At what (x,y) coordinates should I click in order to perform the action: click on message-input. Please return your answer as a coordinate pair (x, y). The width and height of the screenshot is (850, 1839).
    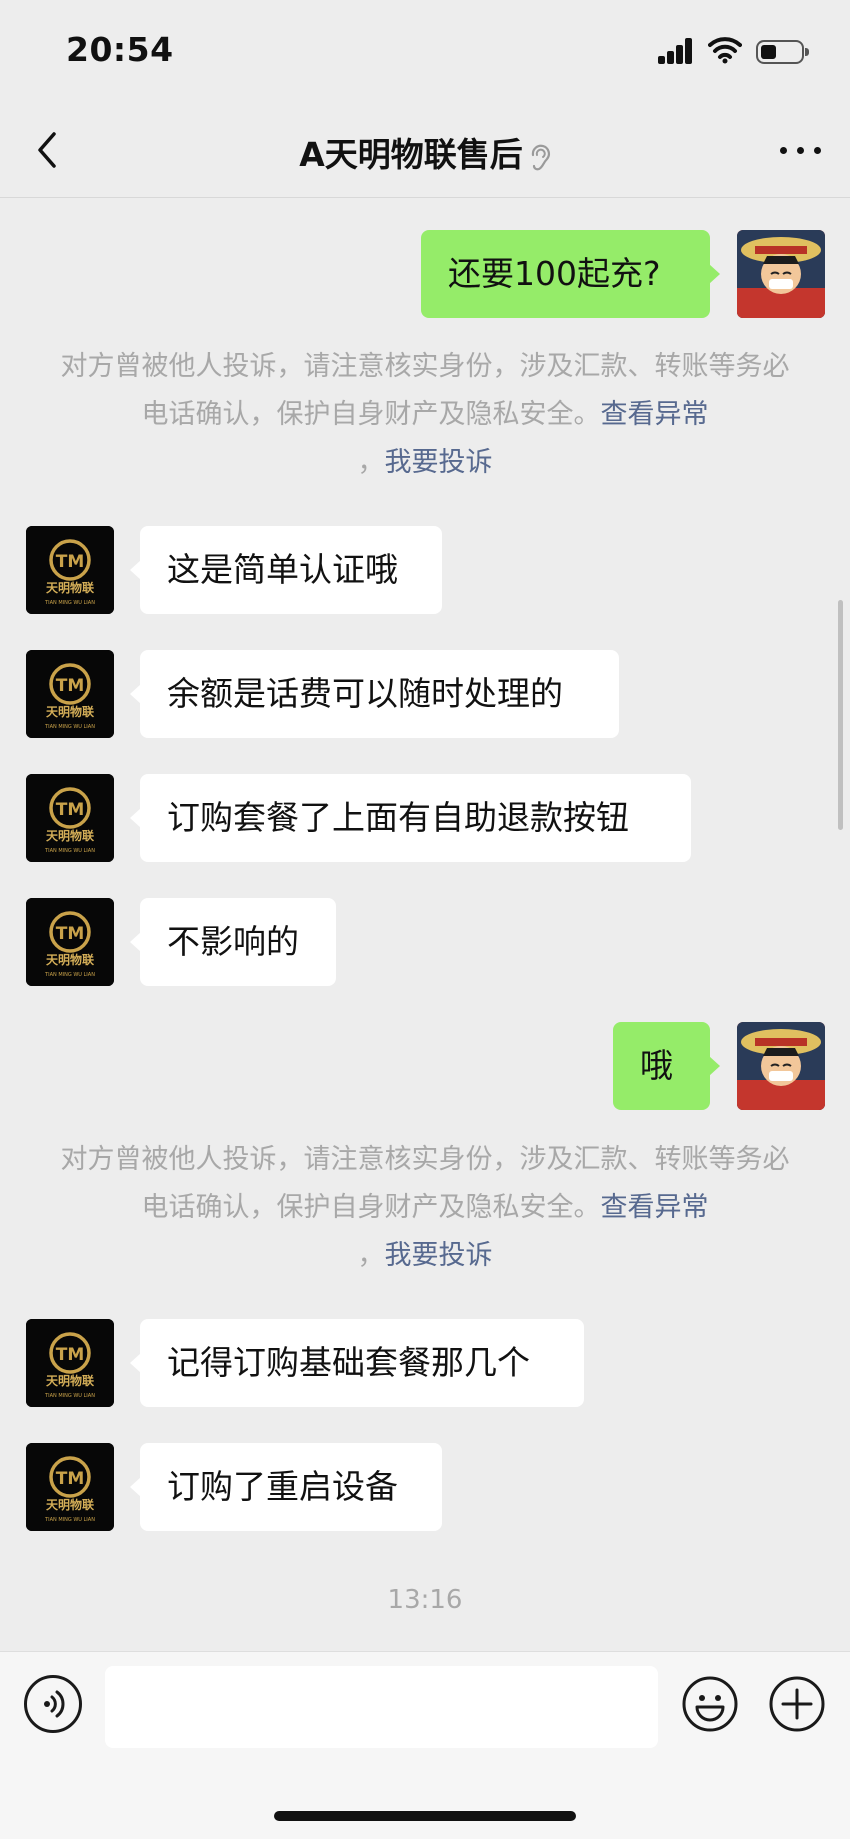
    Looking at the image, I should click on (381, 1707).